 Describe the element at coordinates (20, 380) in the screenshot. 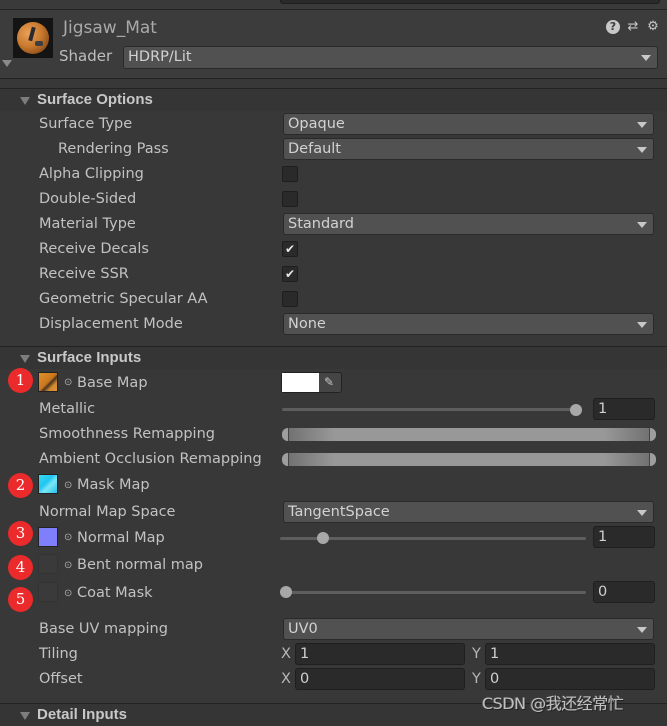

I see `annotation-badge: 1` at that location.